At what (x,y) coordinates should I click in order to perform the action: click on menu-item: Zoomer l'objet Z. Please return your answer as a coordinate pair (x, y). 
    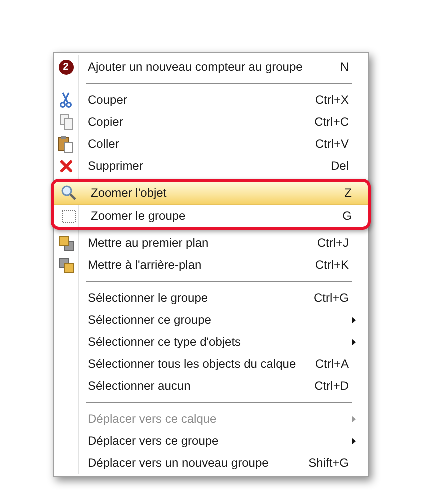
    Looking at the image, I should click on (211, 193).